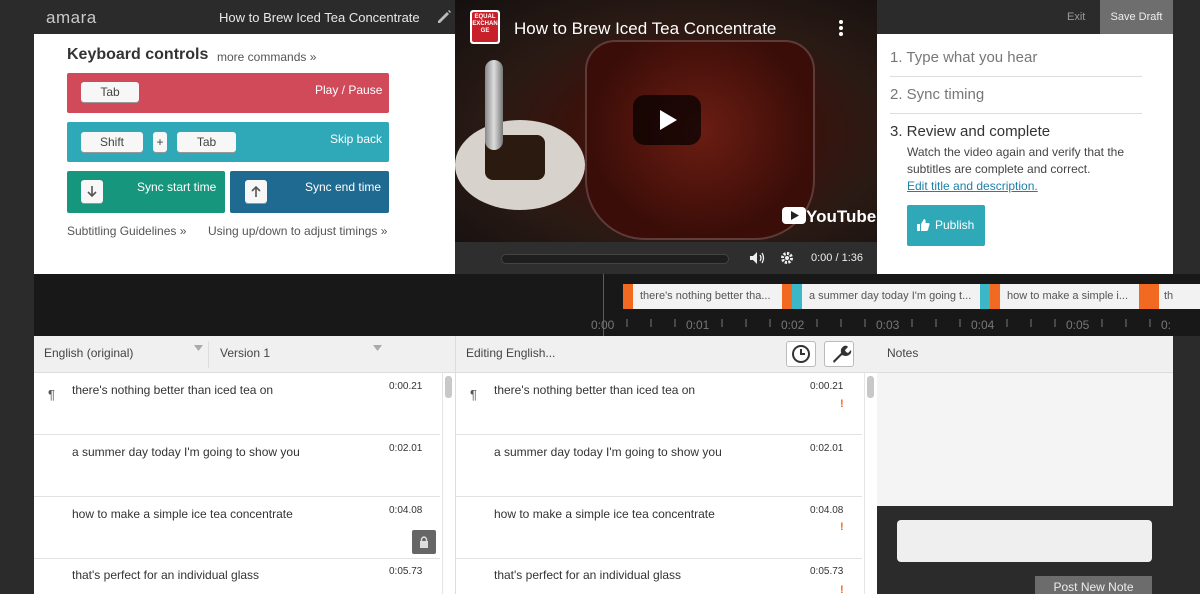  Describe the element at coordinates (424, 542) in the screenshot. I see `lock-icon` at that location.